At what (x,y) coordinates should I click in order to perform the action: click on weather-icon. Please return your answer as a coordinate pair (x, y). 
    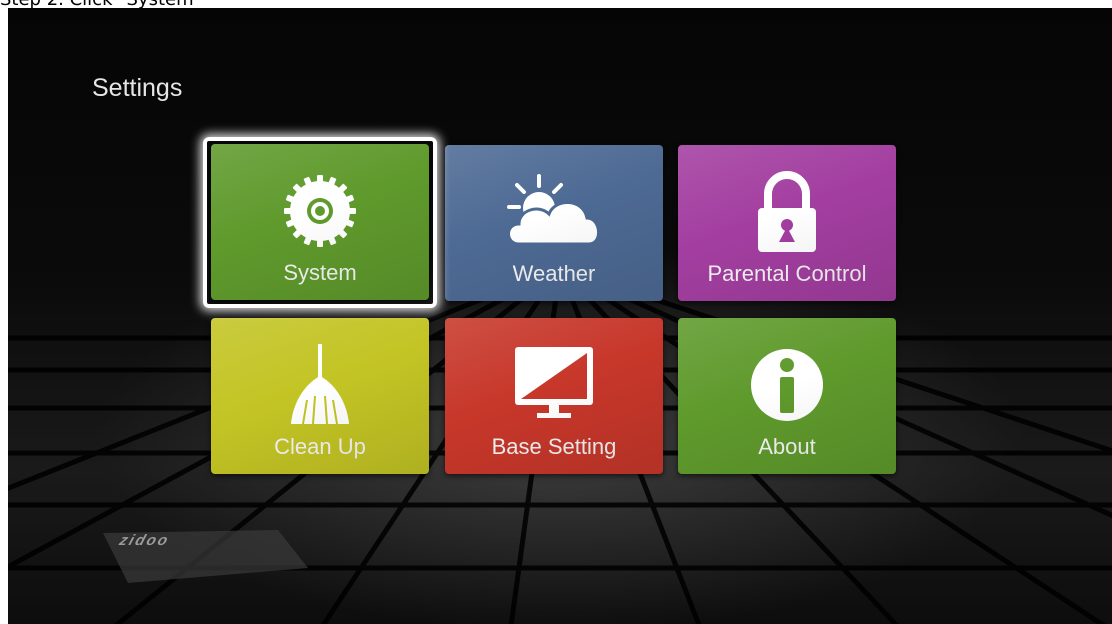
    Looking at the image, I should click on (554, 212).